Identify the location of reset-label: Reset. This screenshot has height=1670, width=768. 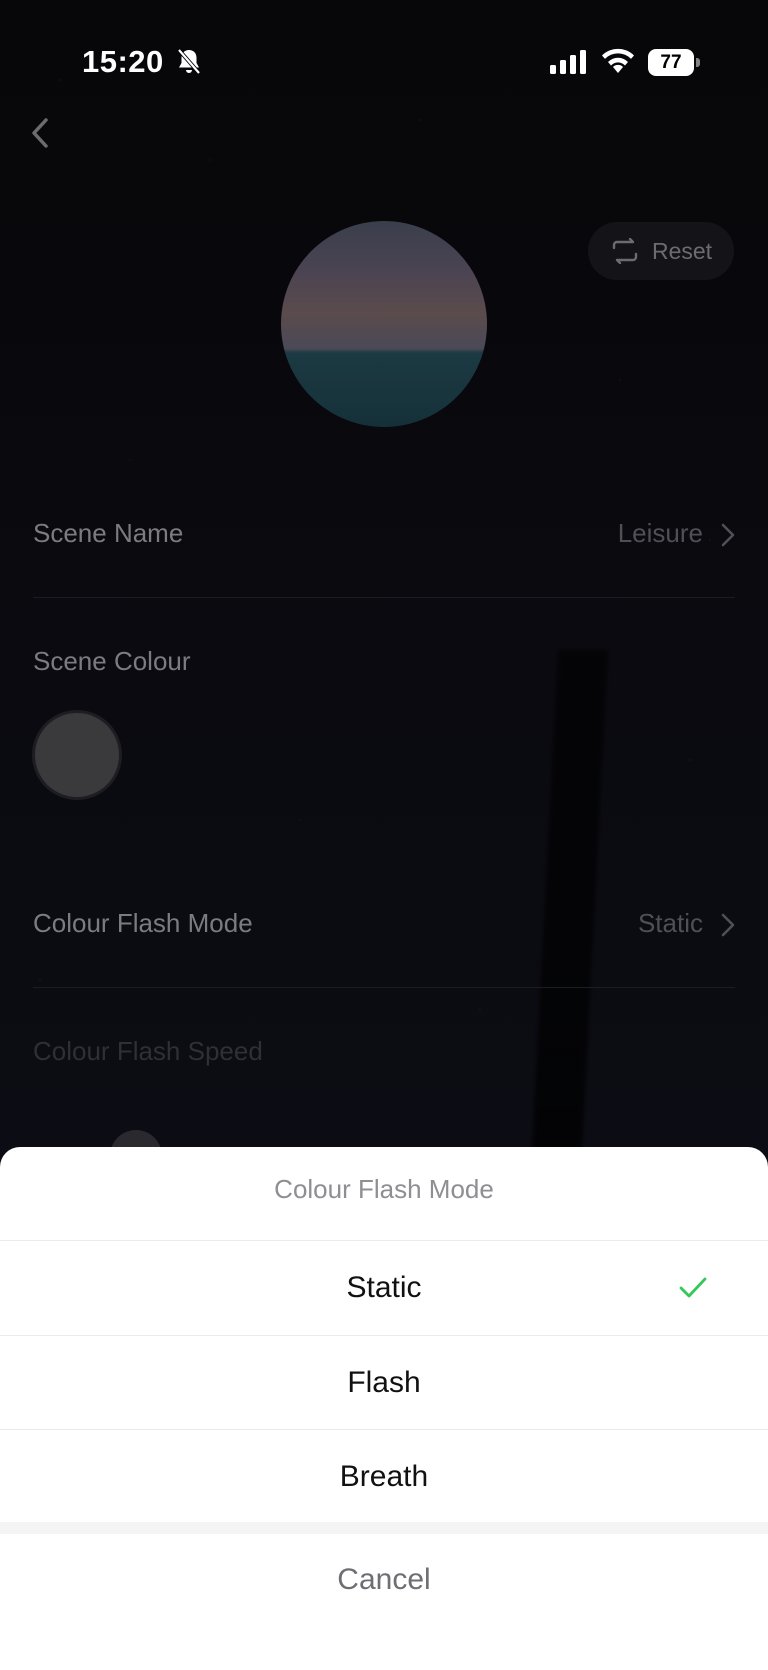
(682, 250).